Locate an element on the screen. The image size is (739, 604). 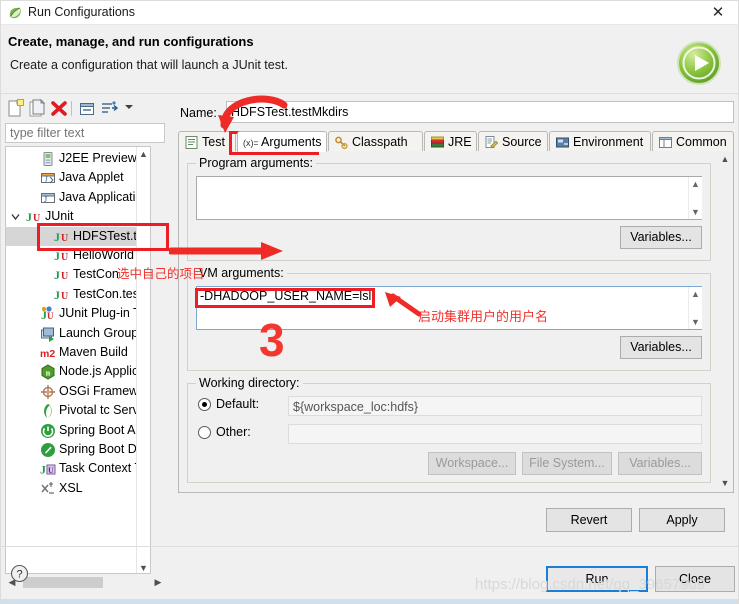
tree-item-label: Maven Build is located at coordinates (93, 352).